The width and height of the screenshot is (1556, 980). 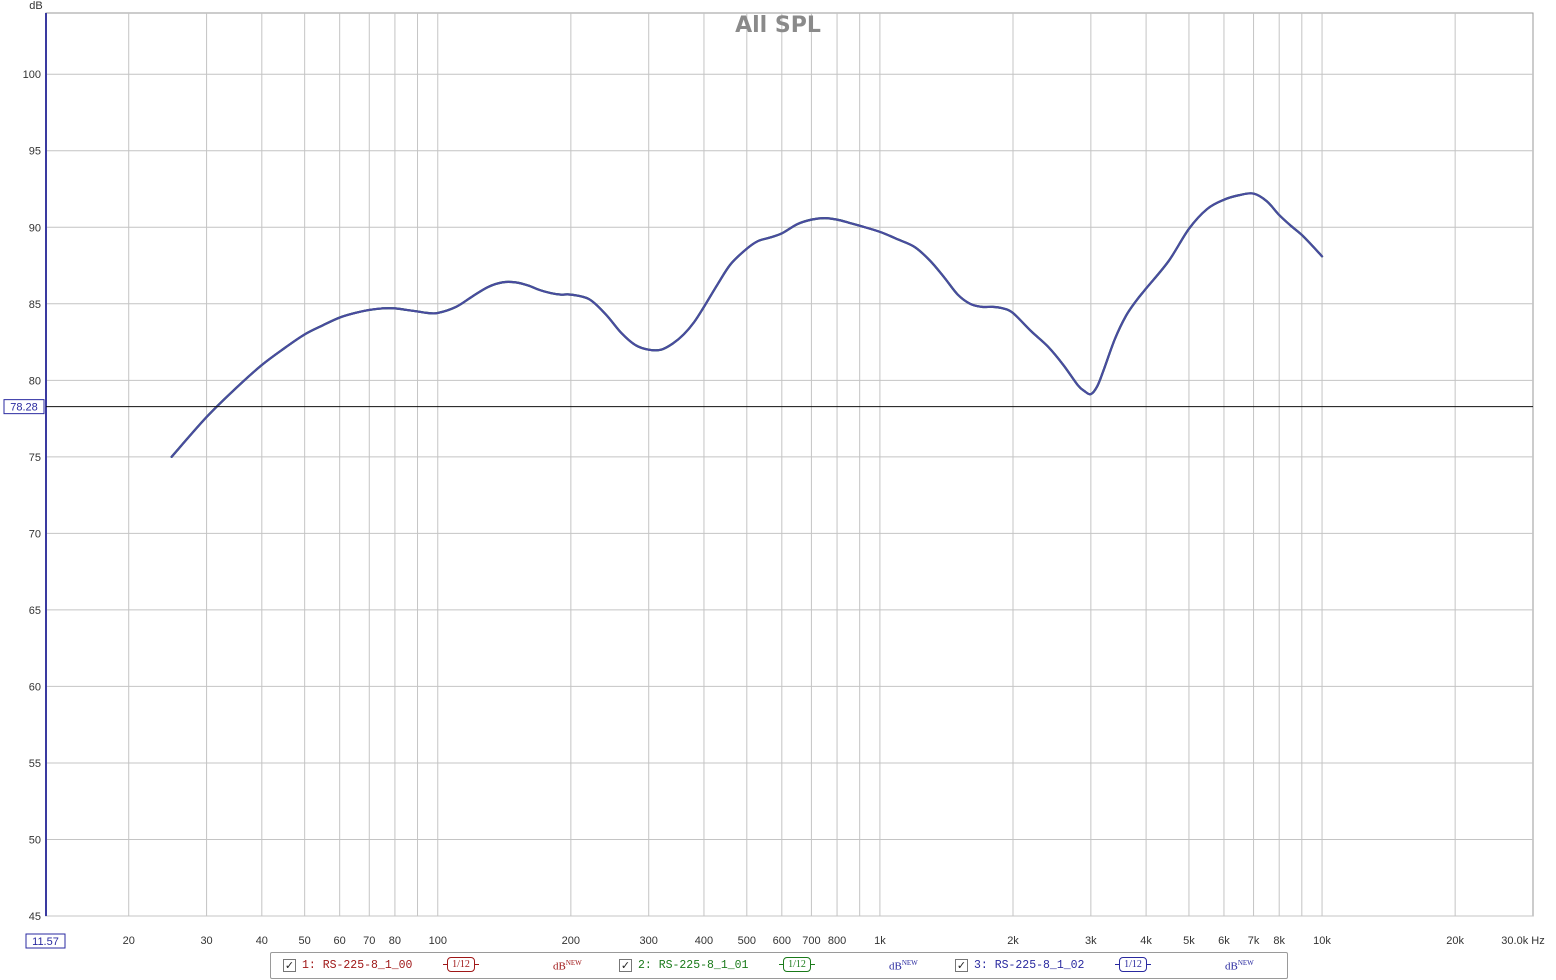 What do you see at coordinates (1029, 965) in the screenshot?
I see `legend-name-3: 3: RS-225-8_1_02` at bounding box center [1029, 965].